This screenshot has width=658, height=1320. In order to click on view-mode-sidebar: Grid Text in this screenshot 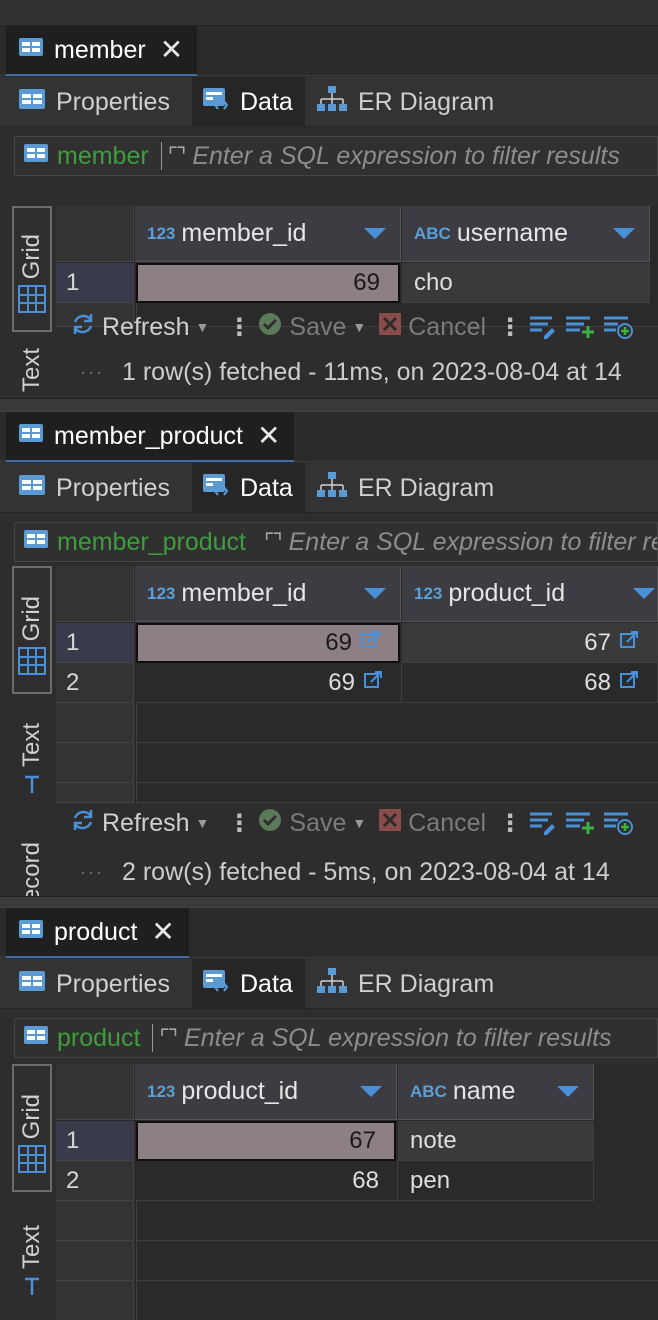, I will do `click(32, 1192)`.